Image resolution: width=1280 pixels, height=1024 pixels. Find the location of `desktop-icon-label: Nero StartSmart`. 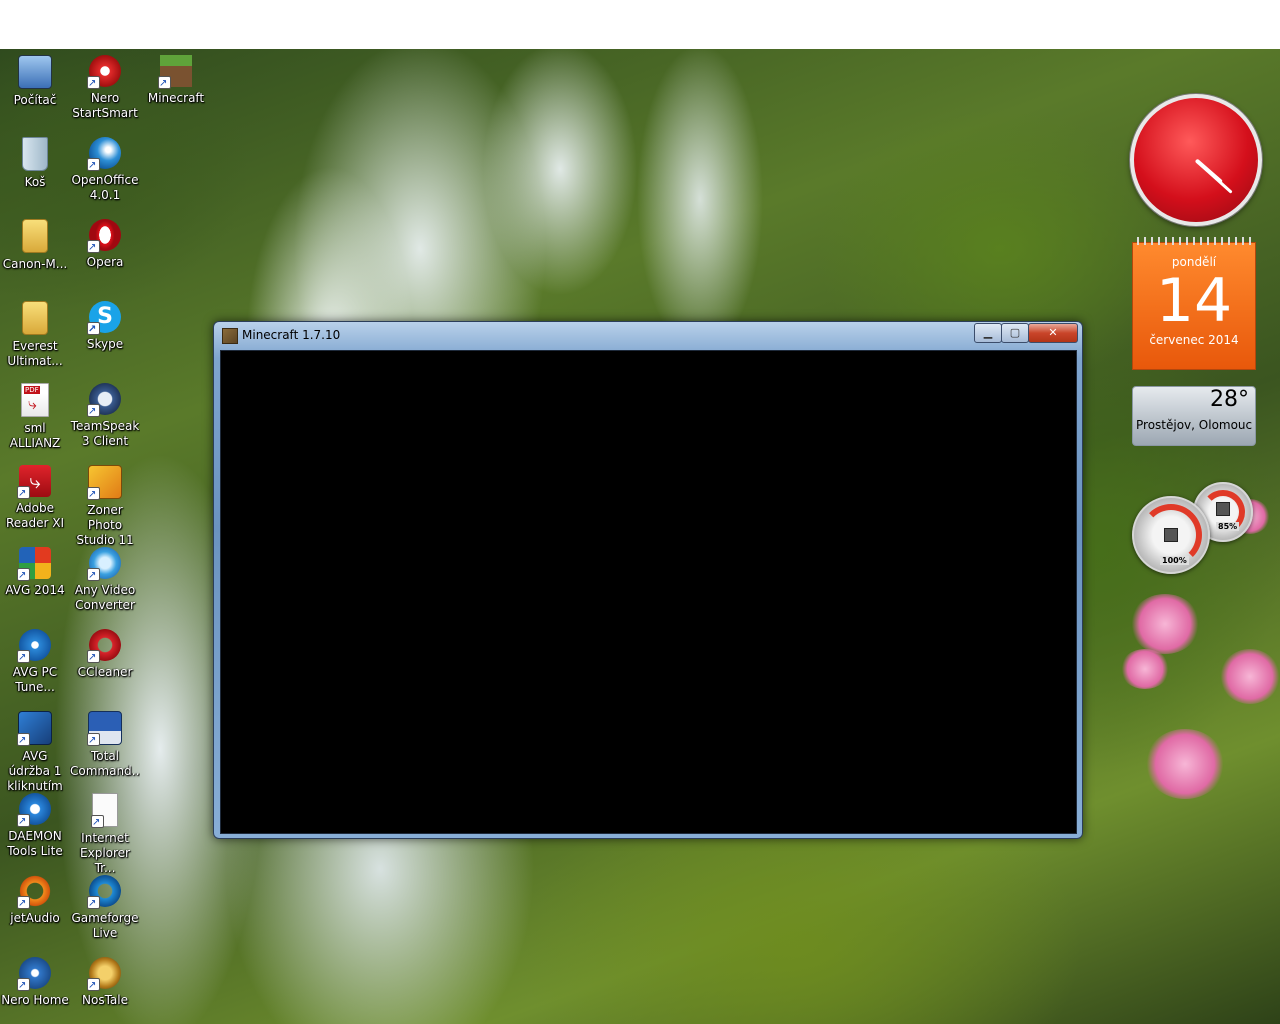

desktop-icon-label: Nero StartSmart is located at coordinates (105, 105).